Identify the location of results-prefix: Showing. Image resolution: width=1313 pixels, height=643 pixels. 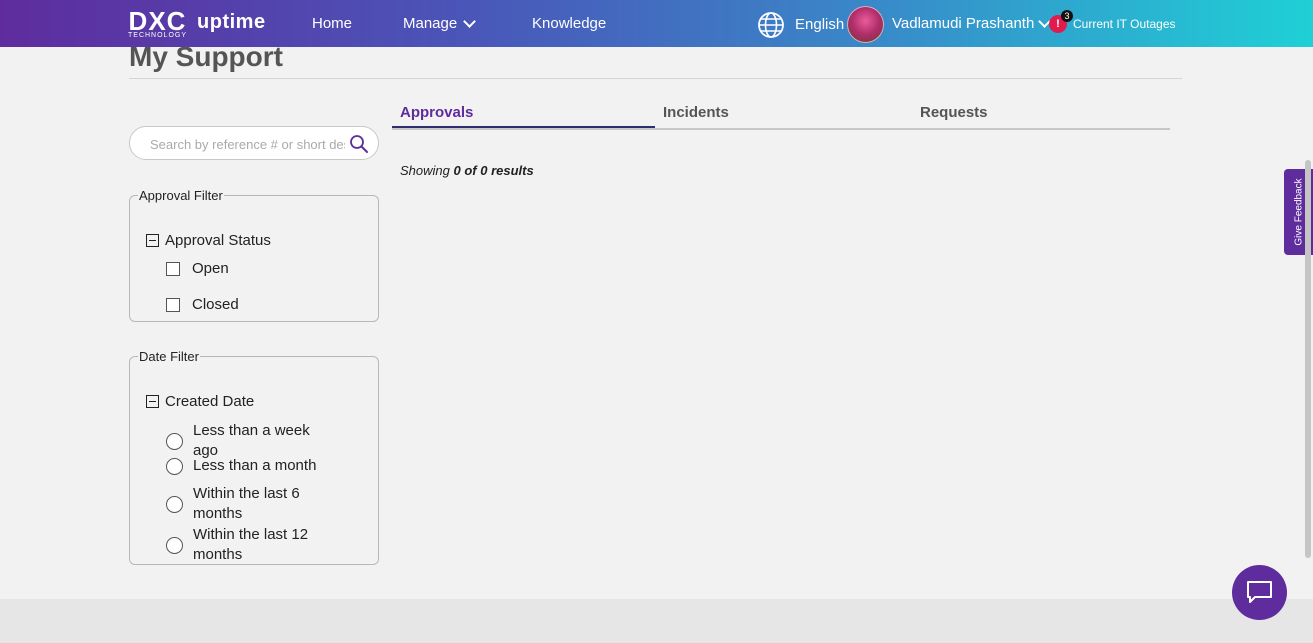
(425, 170).